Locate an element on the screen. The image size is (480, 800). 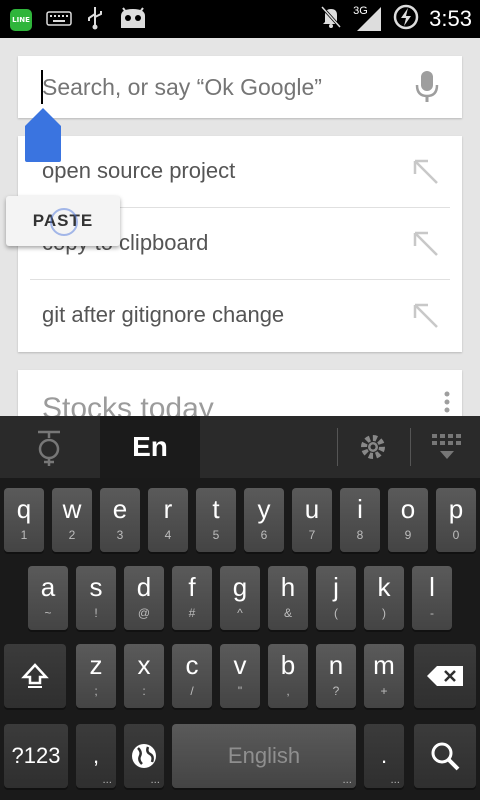
android-debug-icon is located at coordinates (133, 20).